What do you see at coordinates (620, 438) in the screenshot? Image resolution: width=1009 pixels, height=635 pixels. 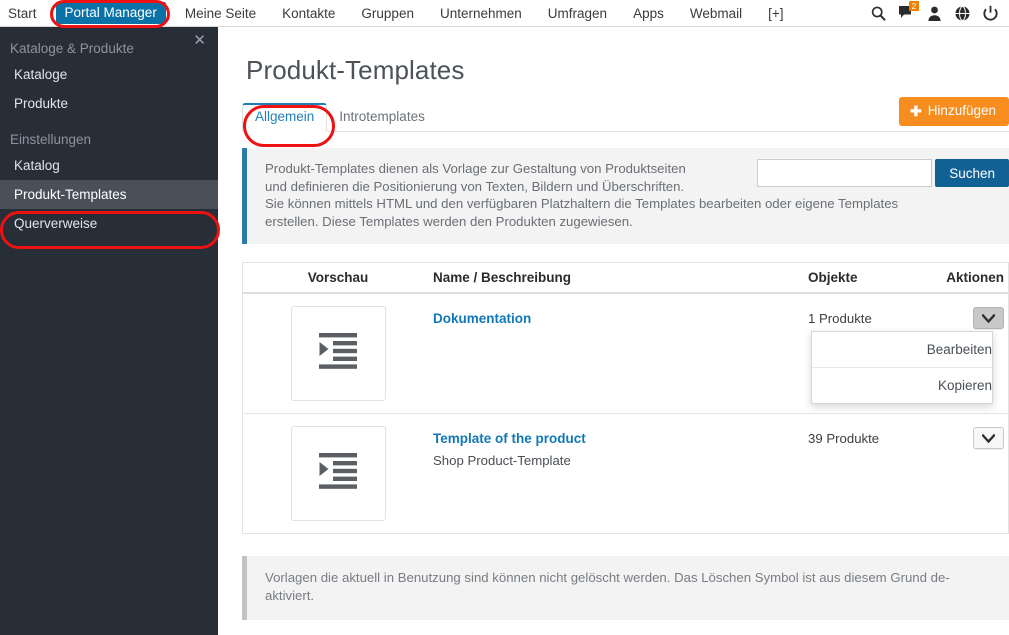 I see `template-name-link: Template of the product` at bounding box center [620, 438].